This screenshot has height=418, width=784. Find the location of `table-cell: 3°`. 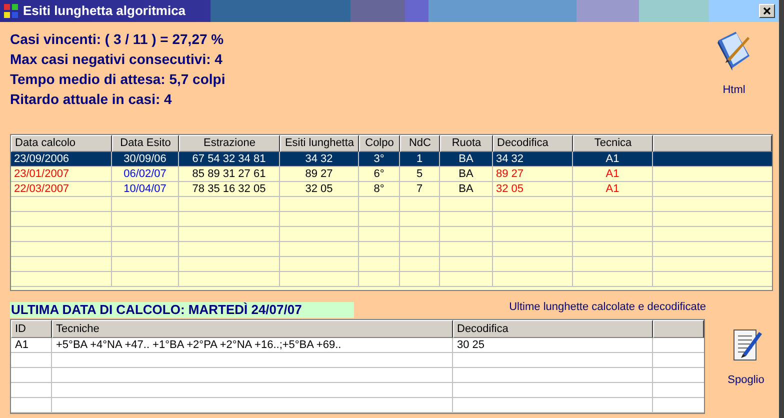

table-cell: 3° is located at coordinates (379, 159).